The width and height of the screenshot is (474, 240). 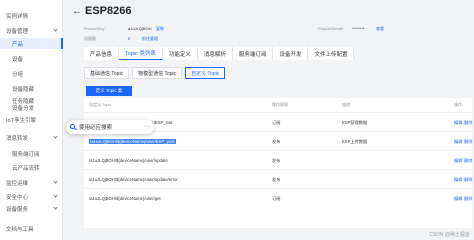 I want to click on sub-tab: 自定义 Topic, so click(x=205, y=73).